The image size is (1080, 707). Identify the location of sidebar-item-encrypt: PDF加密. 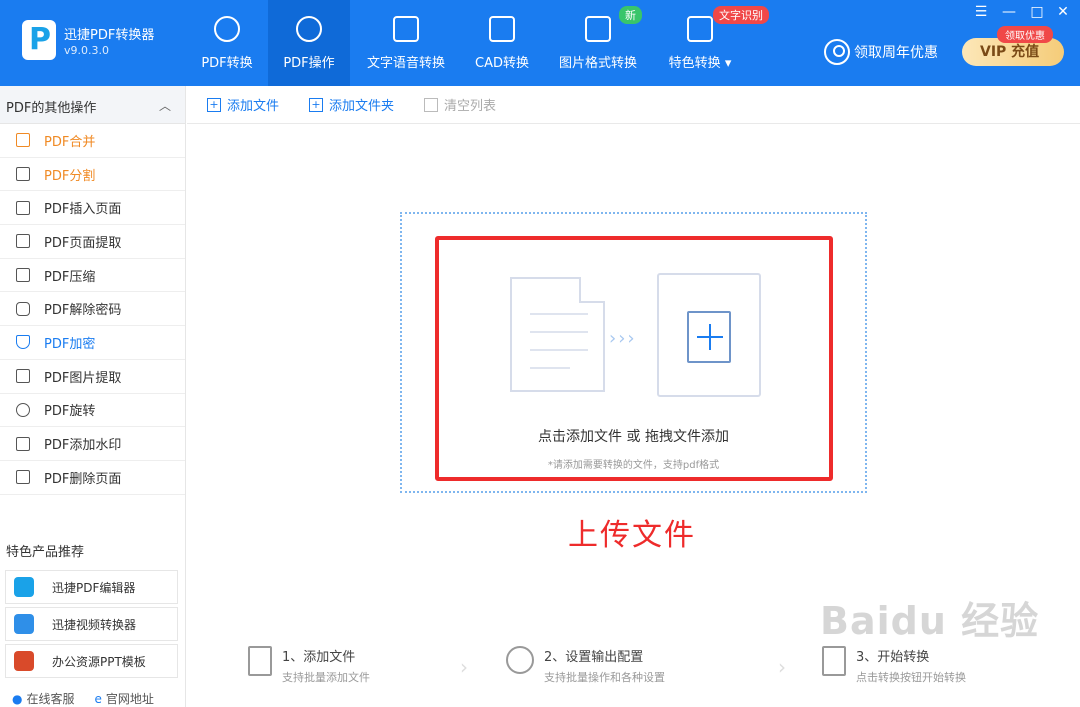
(92, 343).